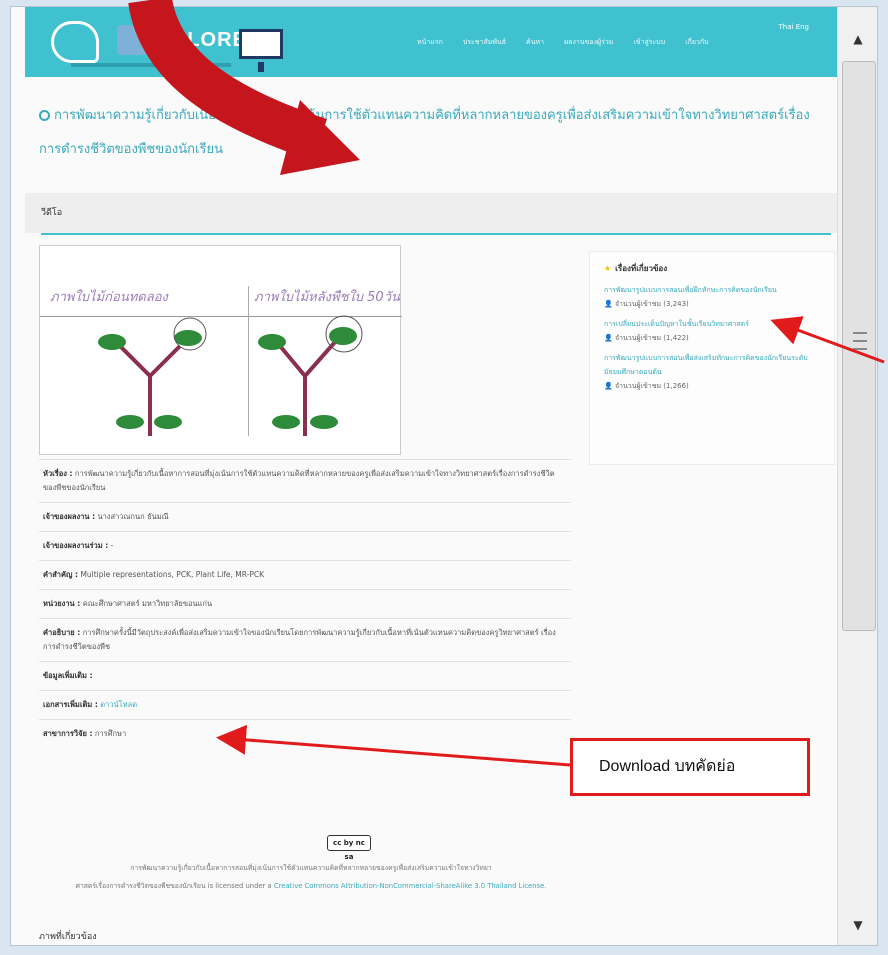  What do you see at coordinates (651, 304) in the screenshot?
I see `views-text: จำนวนผู้เข้าชม (3,243)` at bounding box center [651, 304].